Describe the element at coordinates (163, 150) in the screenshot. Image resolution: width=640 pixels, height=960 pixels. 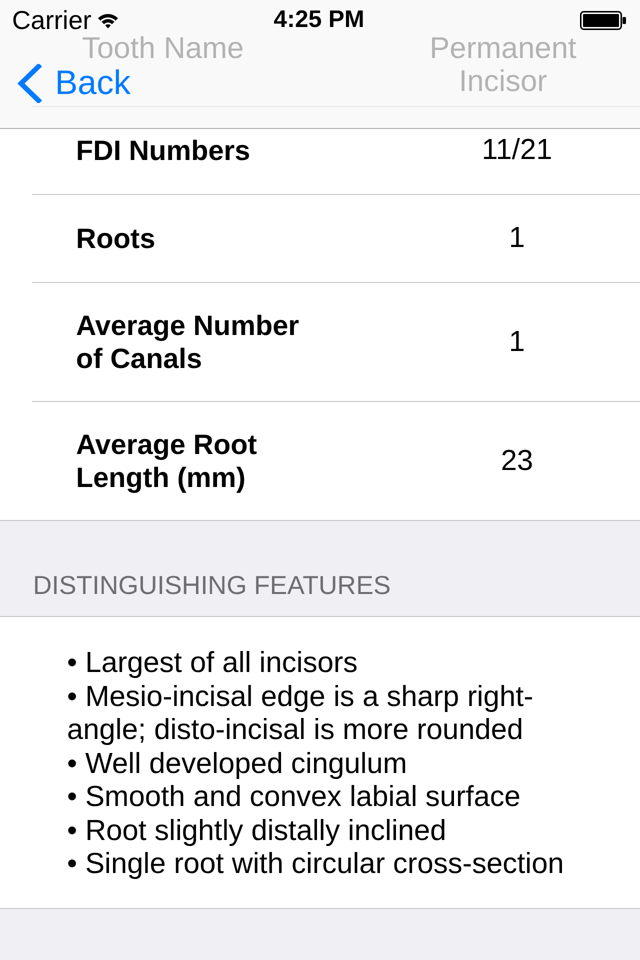
I see `row-label: FDI Numbers` at that location.